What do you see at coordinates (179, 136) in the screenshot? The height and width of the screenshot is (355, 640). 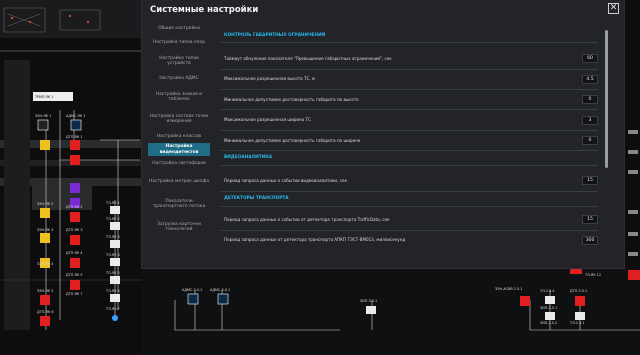 I see `nav-item-classes: Настройка классов` at bounding box center [179, 136].